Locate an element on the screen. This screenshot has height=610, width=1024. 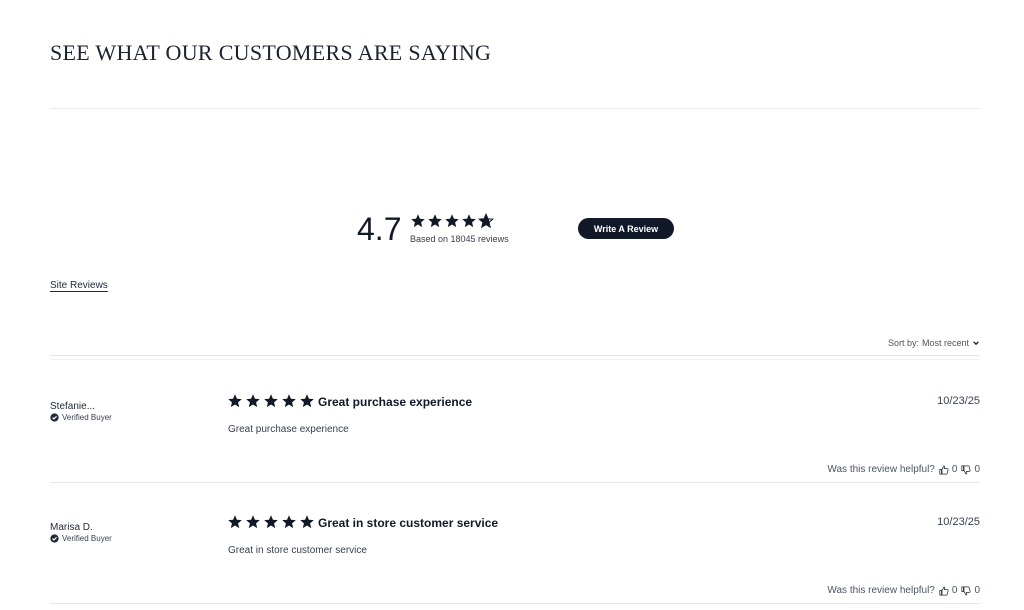
tab-site-reviews: Site Reviews is located at coordinates (79, 285).